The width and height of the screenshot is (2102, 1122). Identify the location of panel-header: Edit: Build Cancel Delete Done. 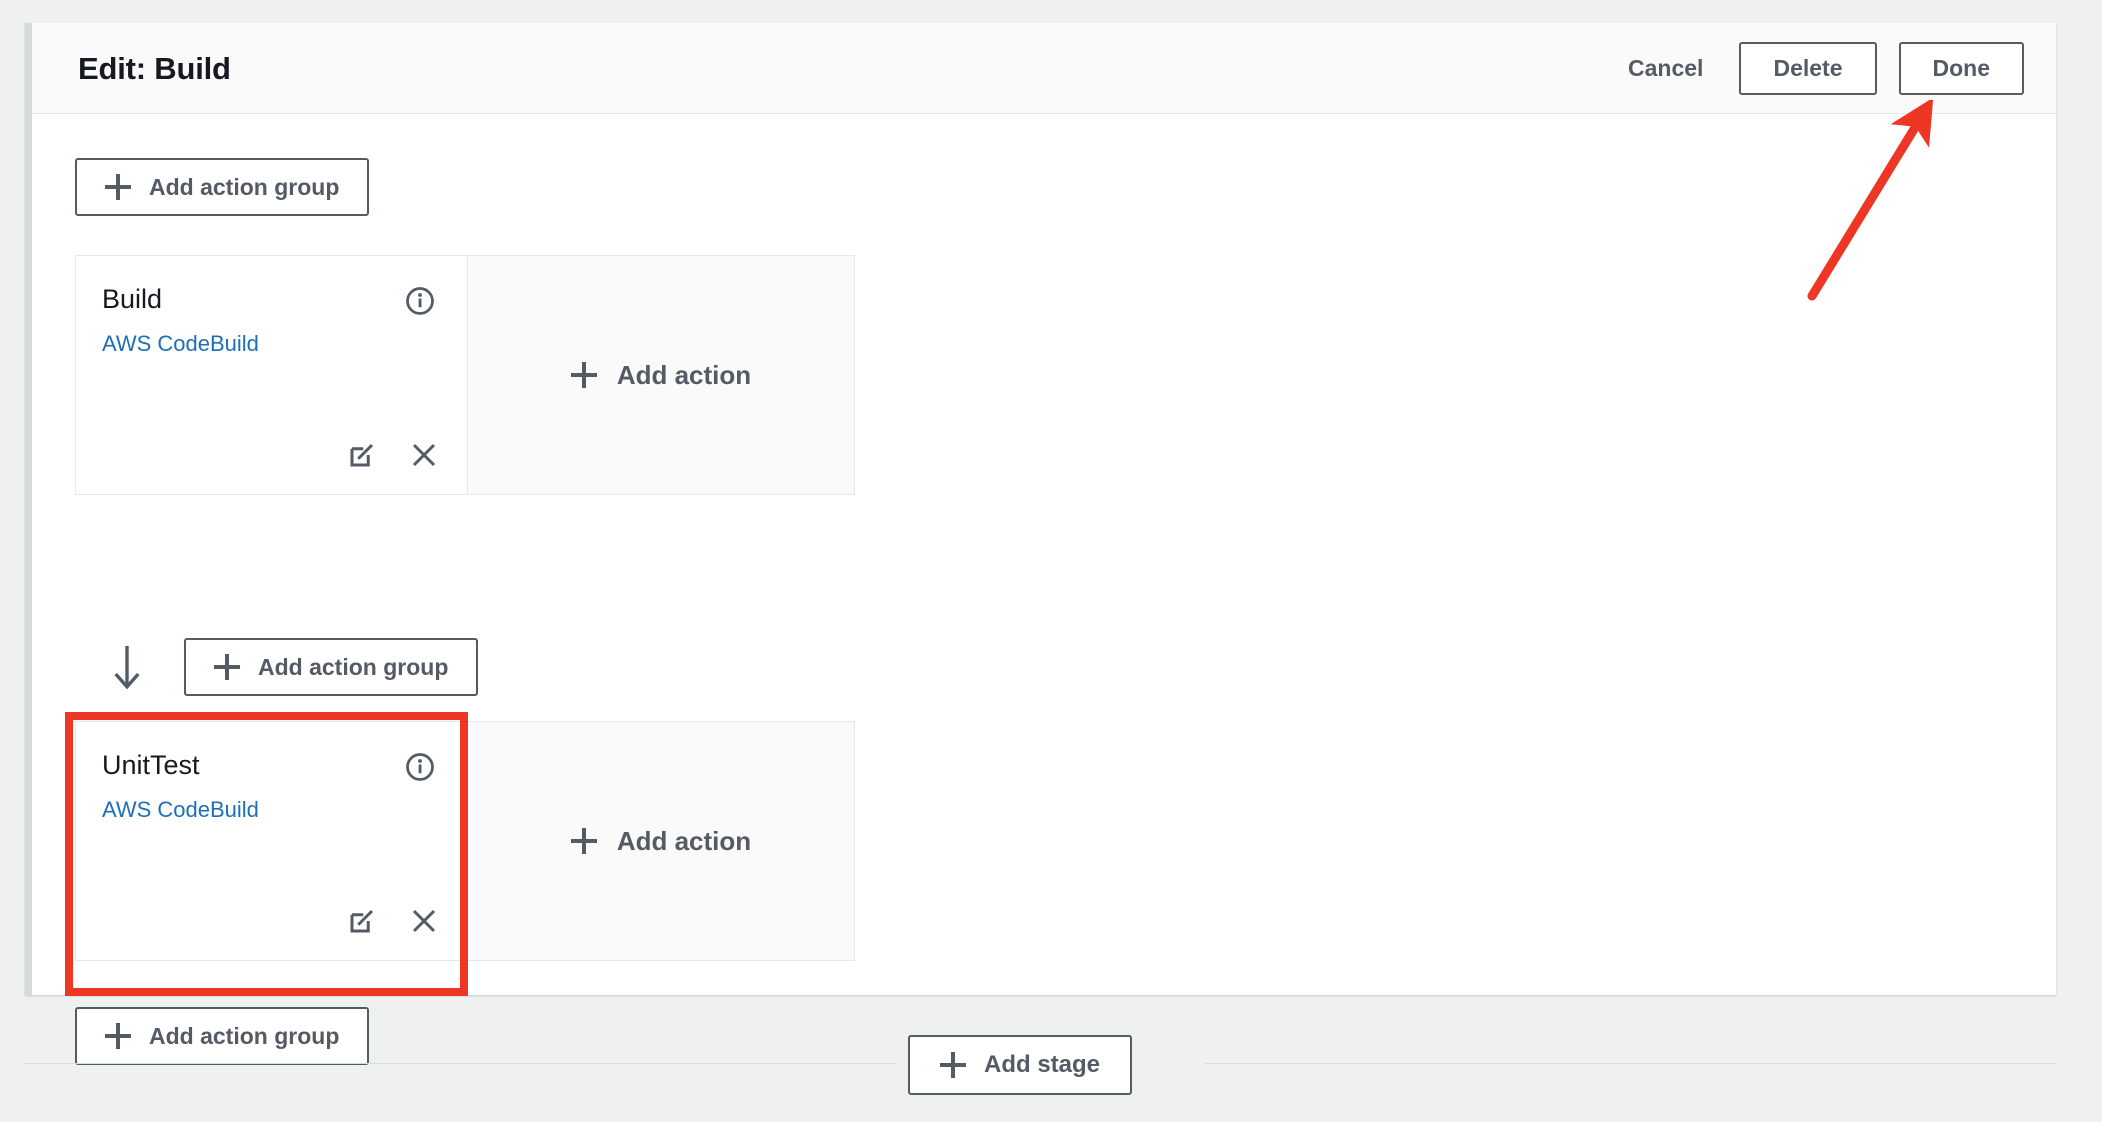
(1044, 68).